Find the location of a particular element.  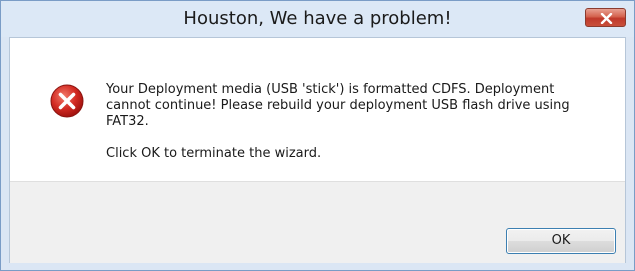

close-icon is located at coordinates (606, 18).